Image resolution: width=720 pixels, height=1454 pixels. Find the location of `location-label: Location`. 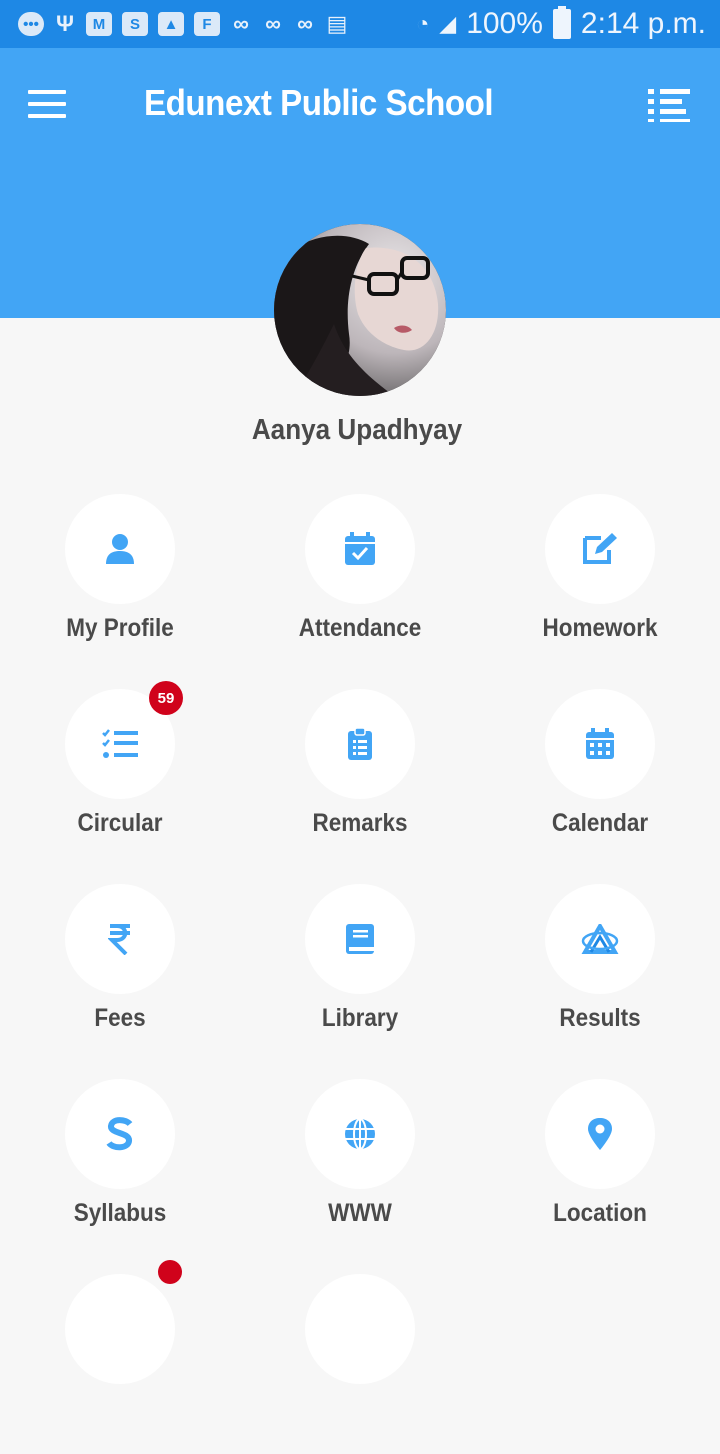

location-label: Location is located at coordinates (600, 1213).